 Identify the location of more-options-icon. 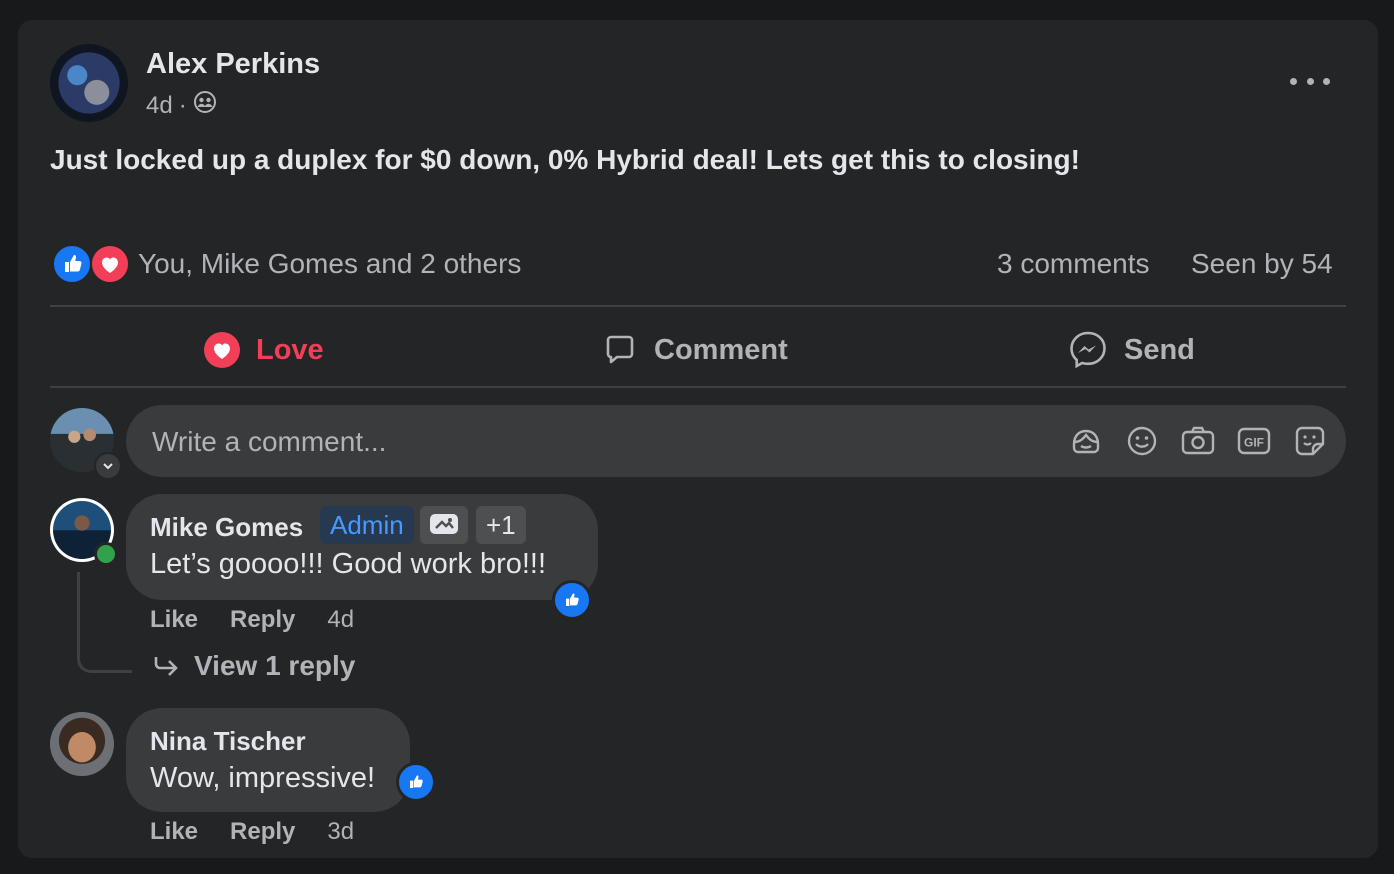
(1310, 81).